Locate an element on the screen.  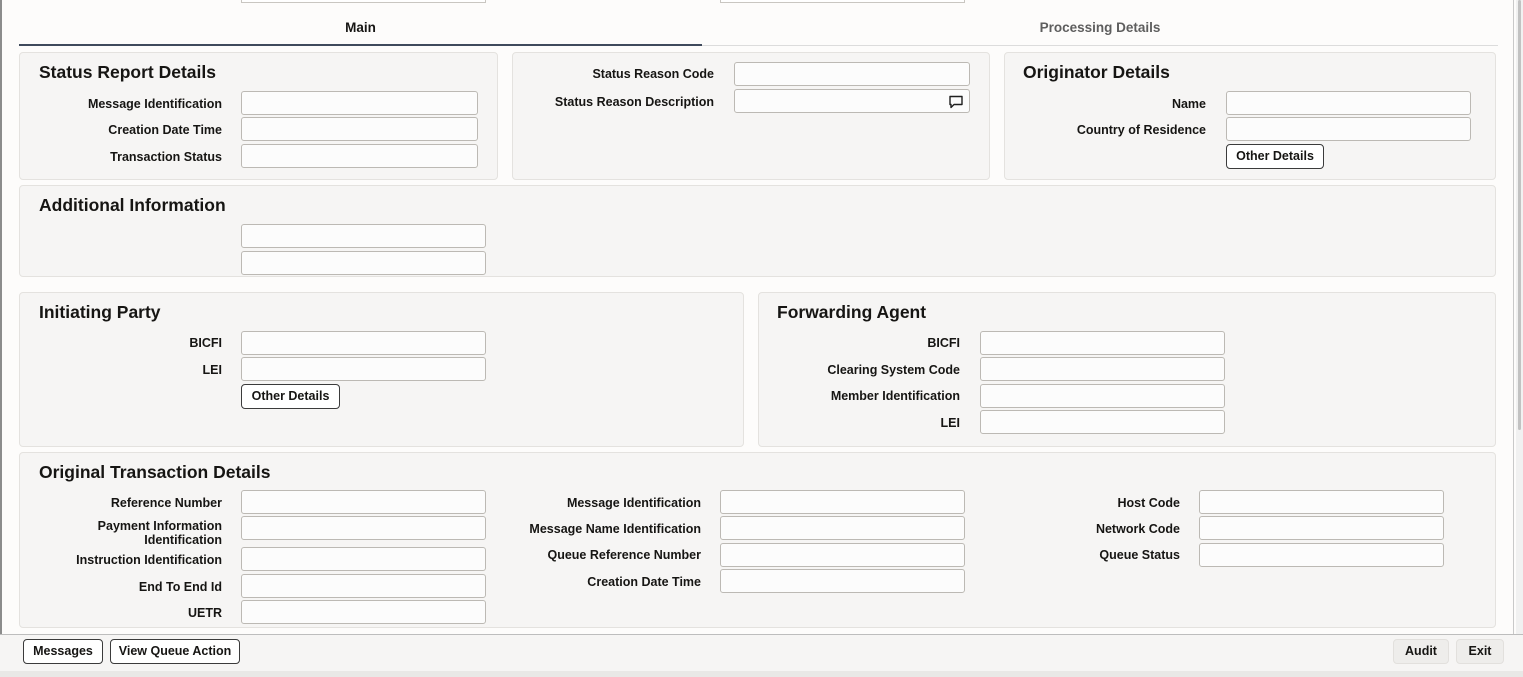
tab-processing-label: Processing Details is located at coordinates (1100, 27).